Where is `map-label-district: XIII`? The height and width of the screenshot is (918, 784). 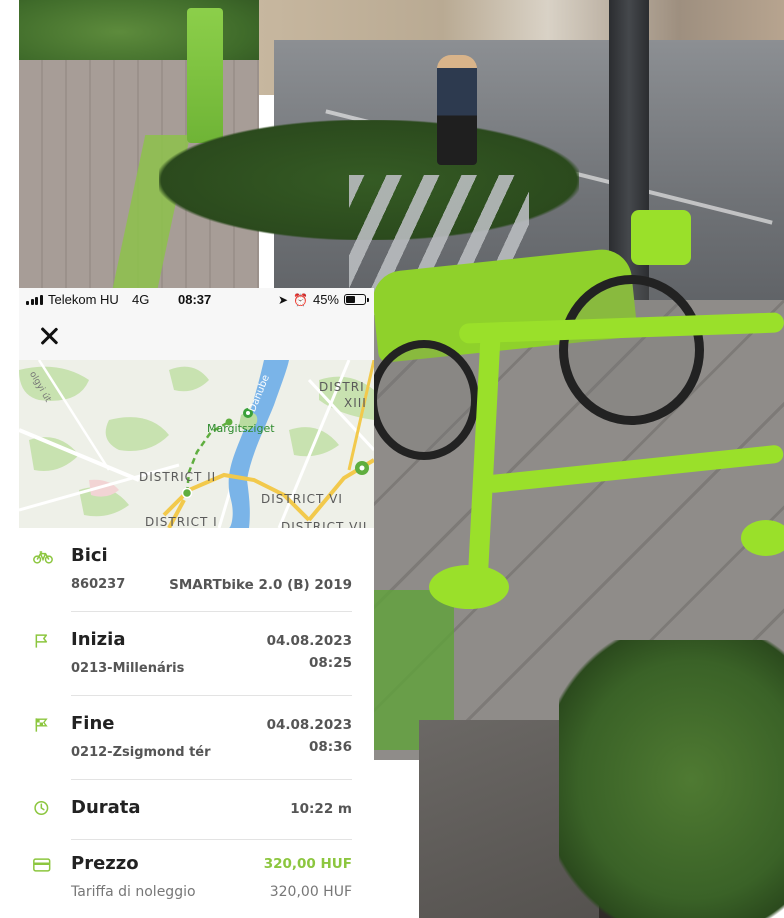 map-label-district: XIII is located at coordinates (355, 403).